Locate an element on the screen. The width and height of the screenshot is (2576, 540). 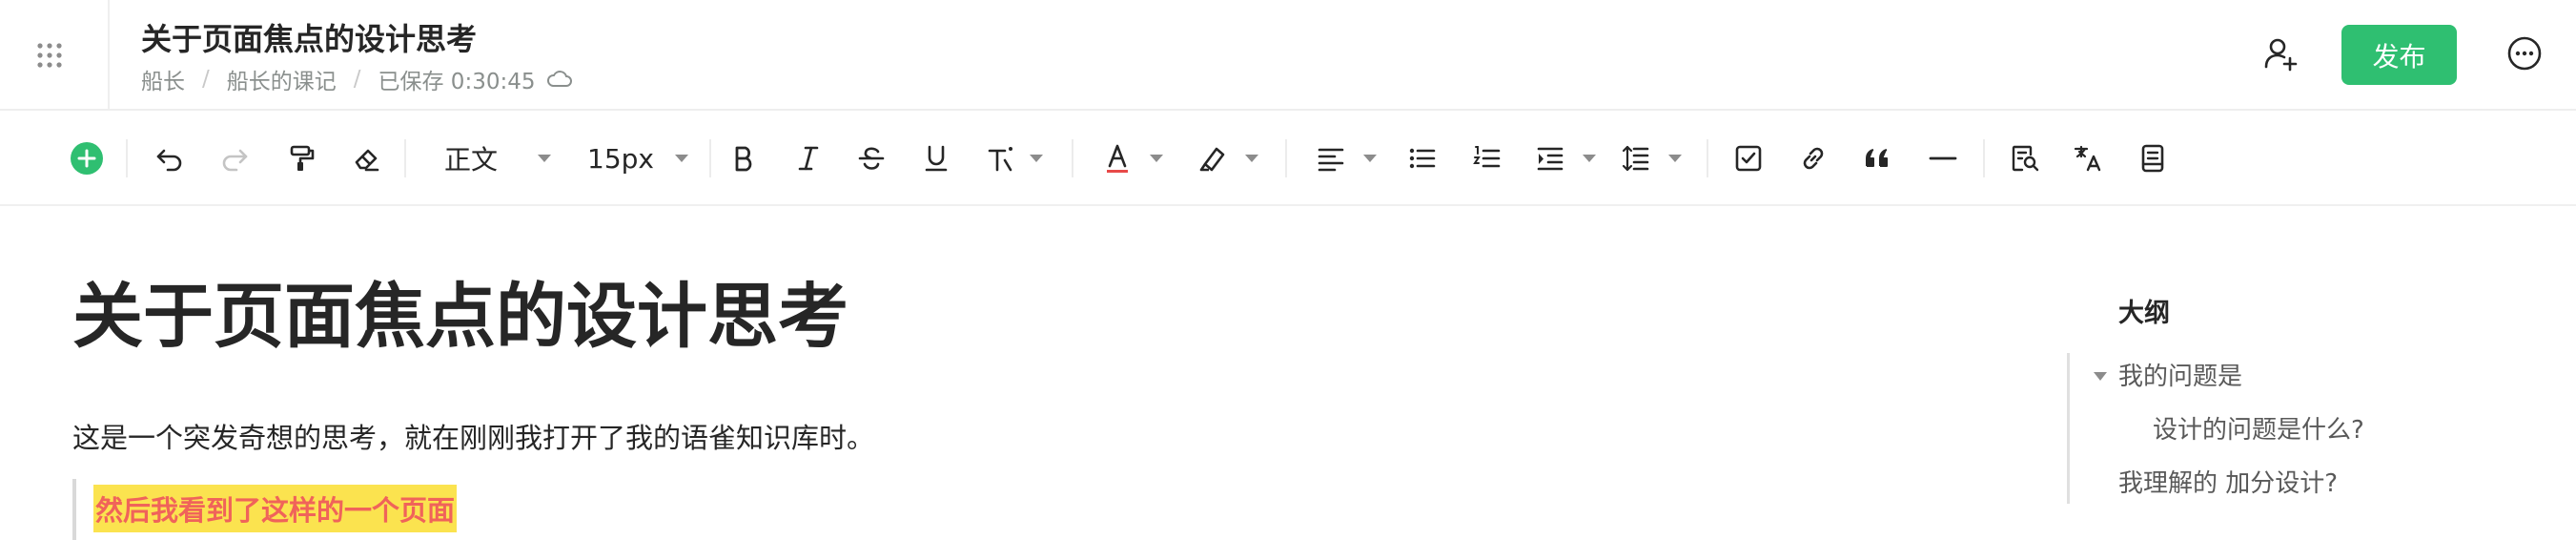
task-list-icon is located at coordinates (1748, 158).